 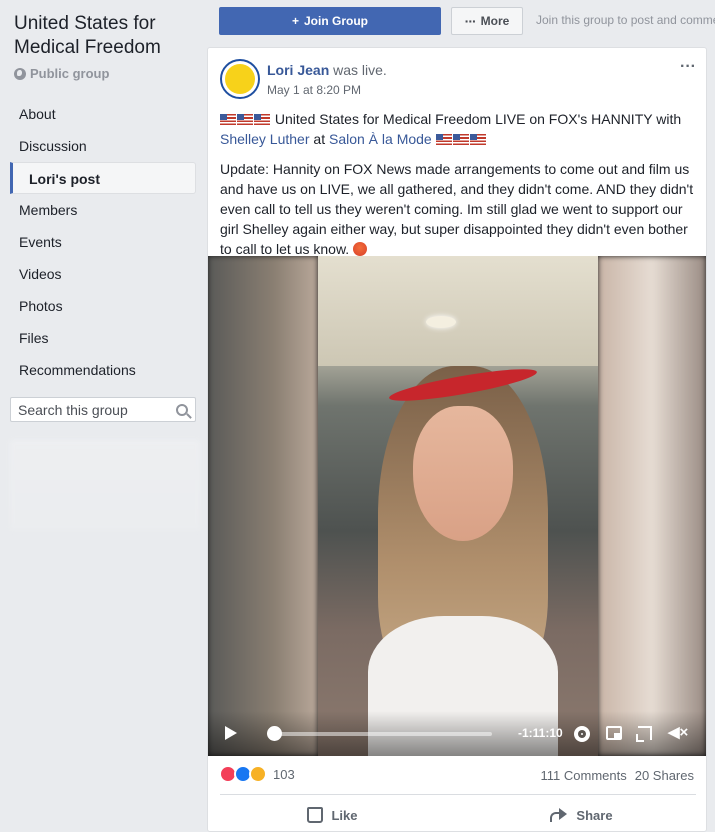 What do you see at coordinates (559, 815) in the screenshot?
I see `share-arrow-icon` at bounding box center [559, 815].